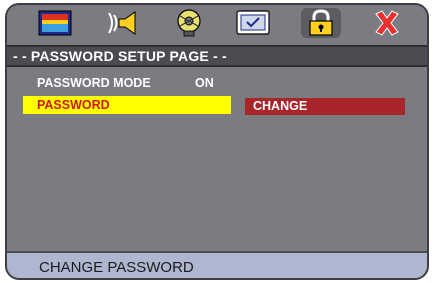 This screenshot has height=283, width=434. What do you see at coordinates (217, 264) in the screenshot?
I see `status-bar: CHANGE PASSWORD` at bounding box center [217, 264].